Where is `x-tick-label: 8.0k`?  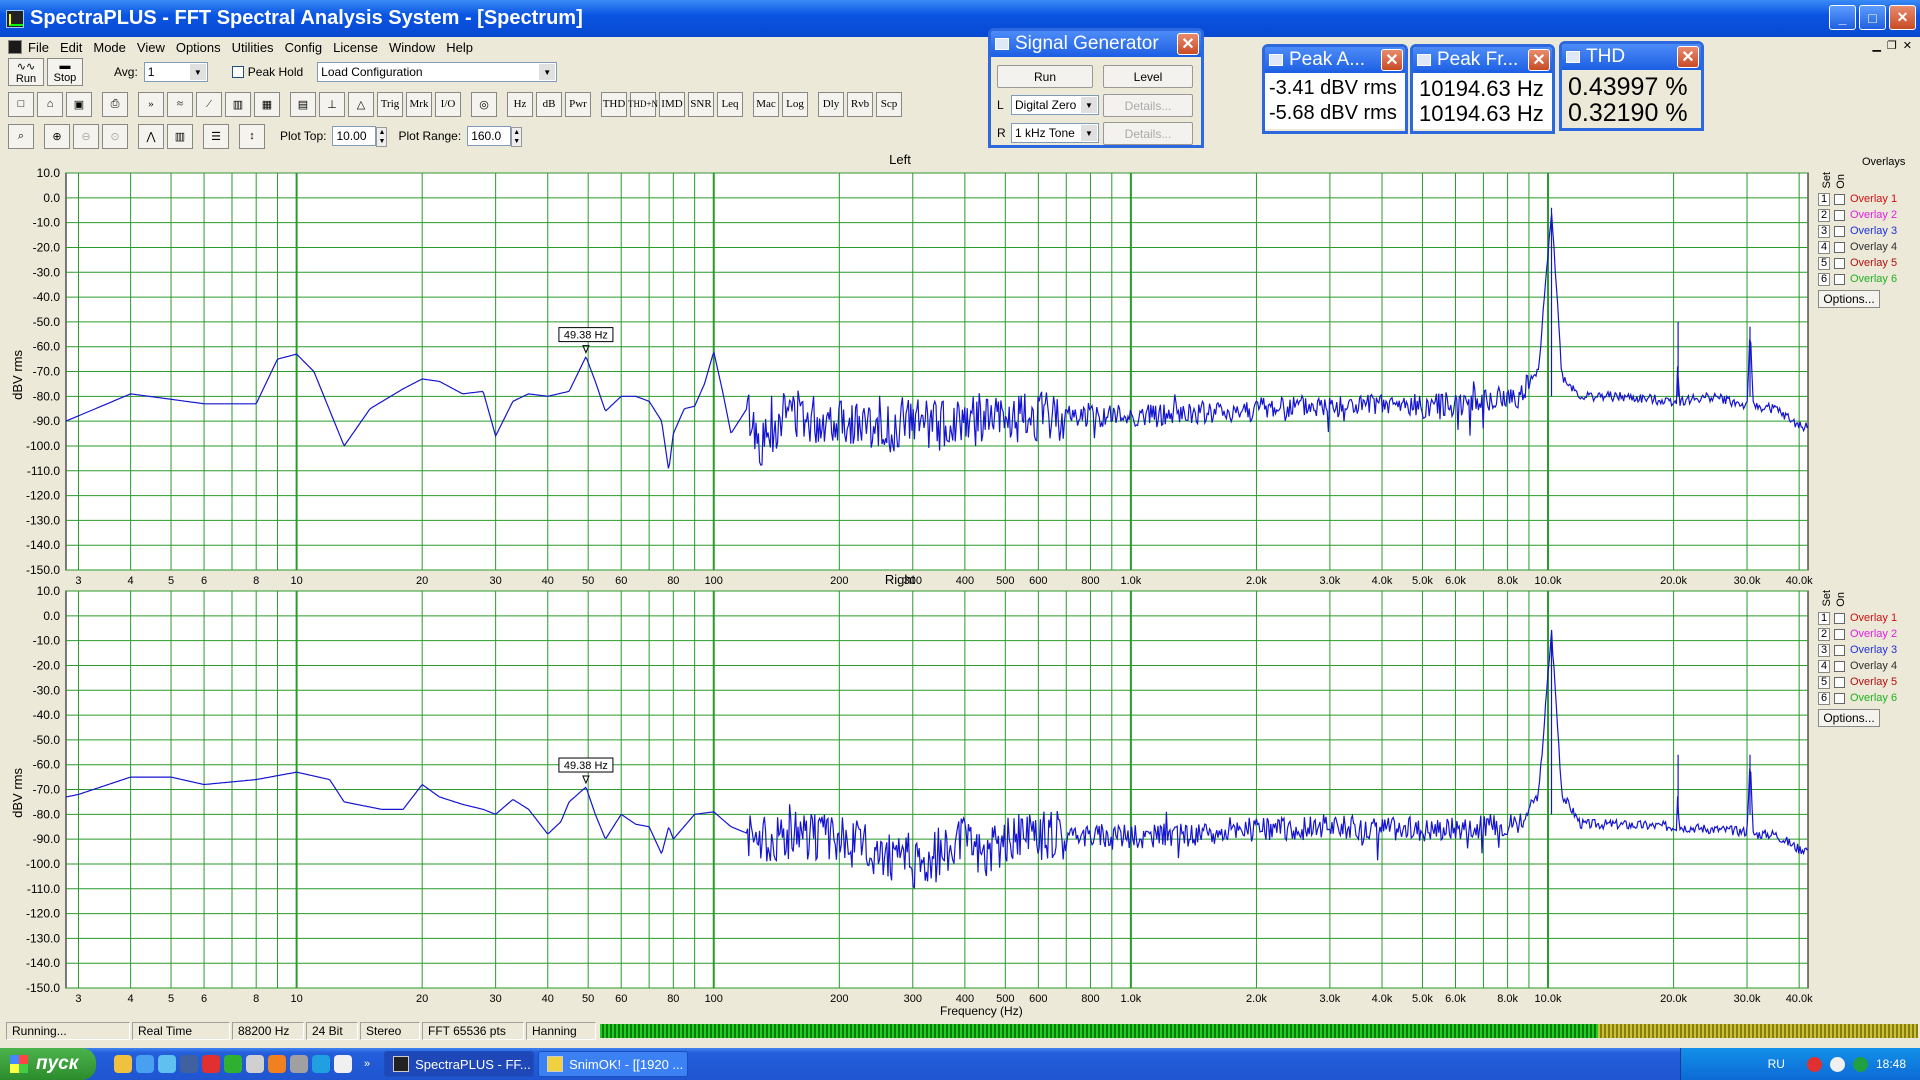 x-tick-label: 8.0k is located at coordinates (1507, 999).